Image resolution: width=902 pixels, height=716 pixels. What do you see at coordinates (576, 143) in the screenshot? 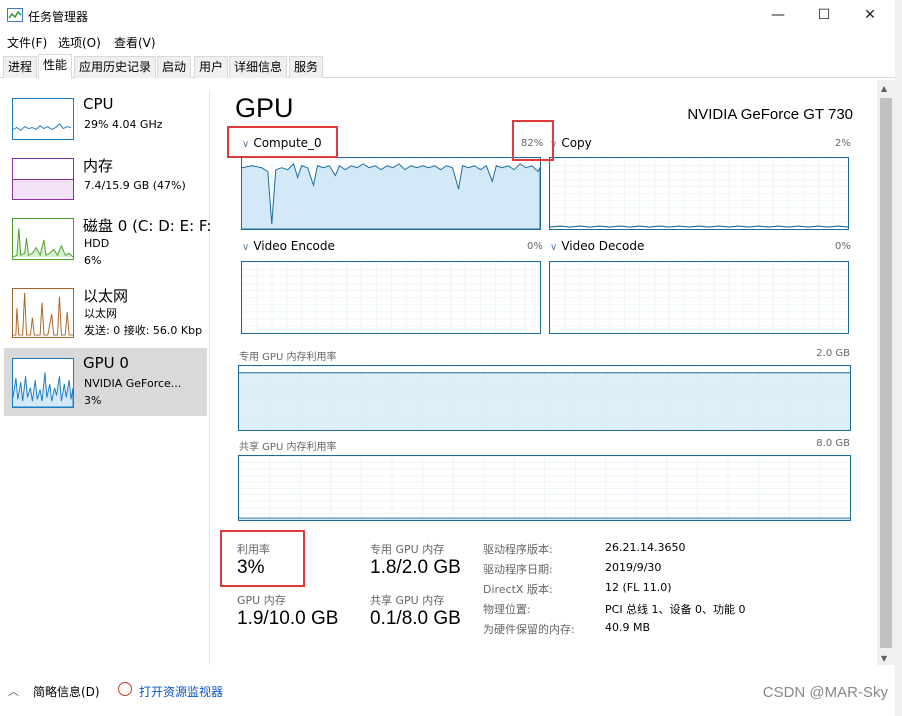
I see `engine-name: Copy` at bounding box center [576, 143].